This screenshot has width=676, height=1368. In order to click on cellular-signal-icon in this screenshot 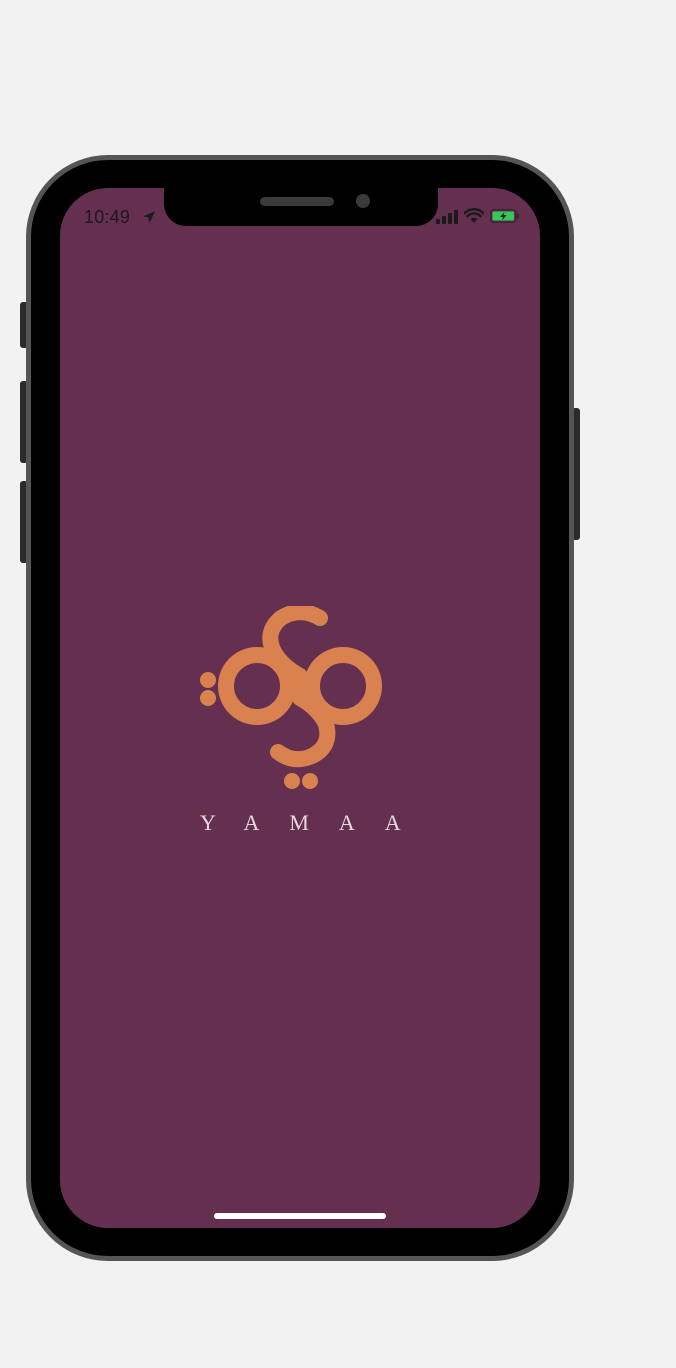, I will do `click(447, 217)`.